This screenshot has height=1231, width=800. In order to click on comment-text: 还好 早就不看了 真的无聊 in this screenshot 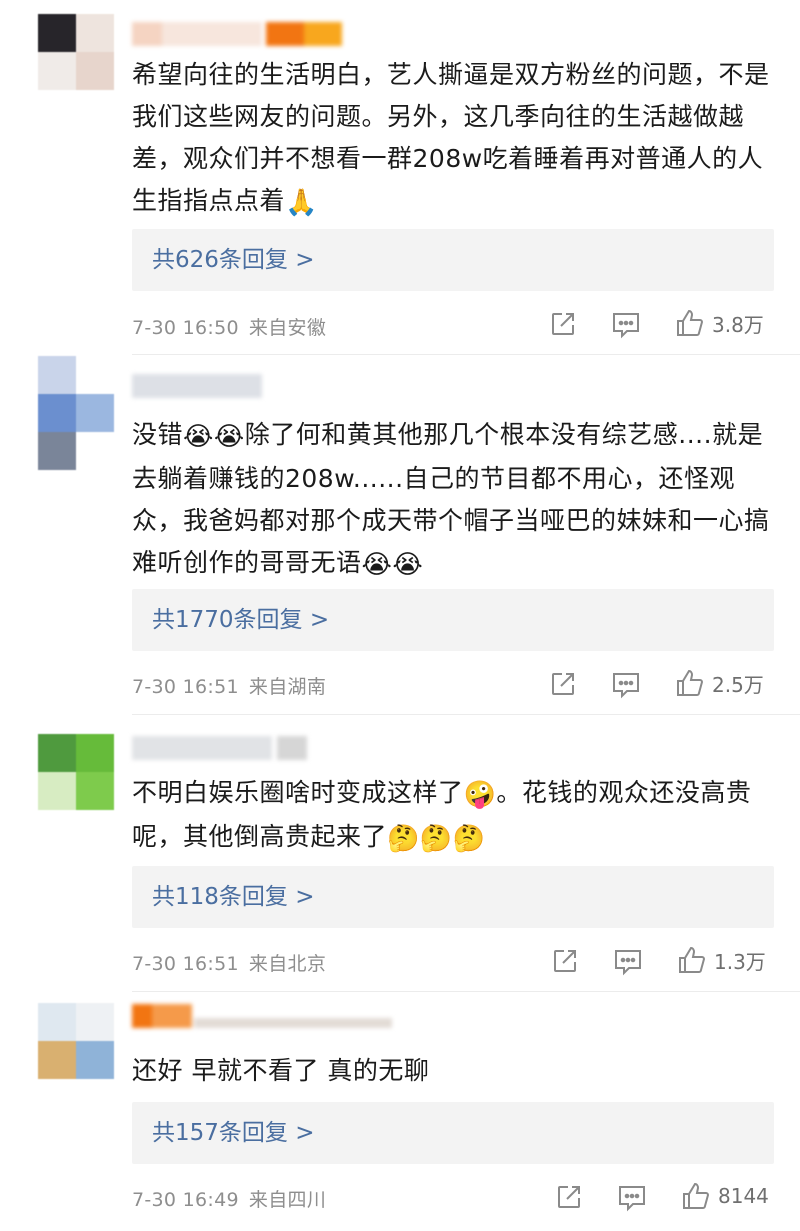, I will do `click(281, 1070)`.